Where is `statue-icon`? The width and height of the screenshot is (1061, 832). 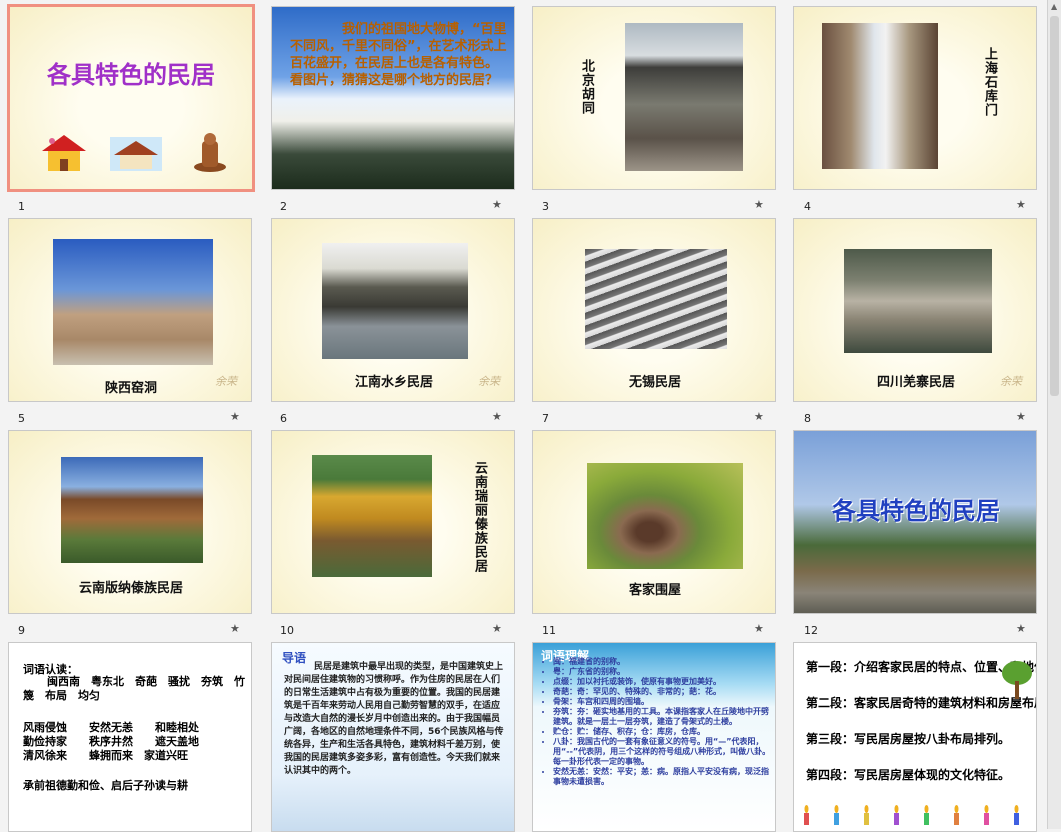 statue-icon is located at coordinates (210, 152).